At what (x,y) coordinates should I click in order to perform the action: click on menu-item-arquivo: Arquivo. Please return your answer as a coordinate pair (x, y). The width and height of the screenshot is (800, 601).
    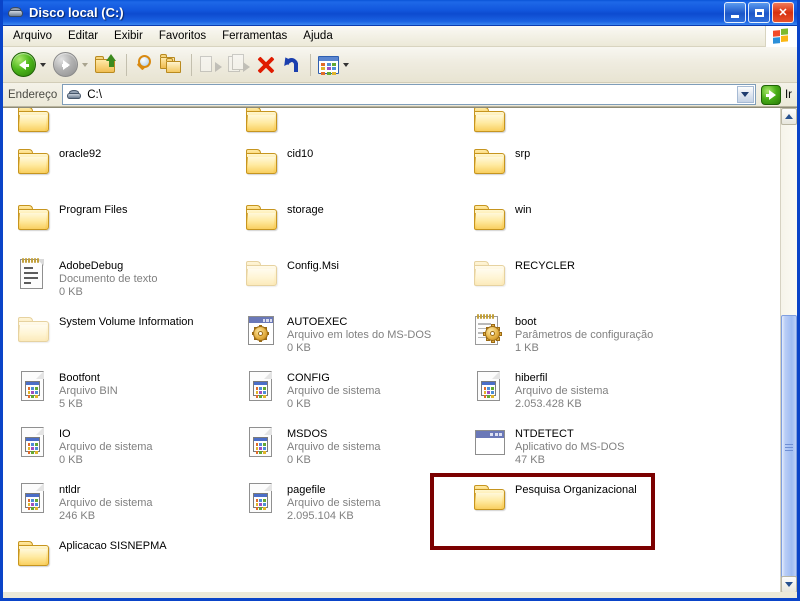
    Looking at the image, I should click on (32, 36).